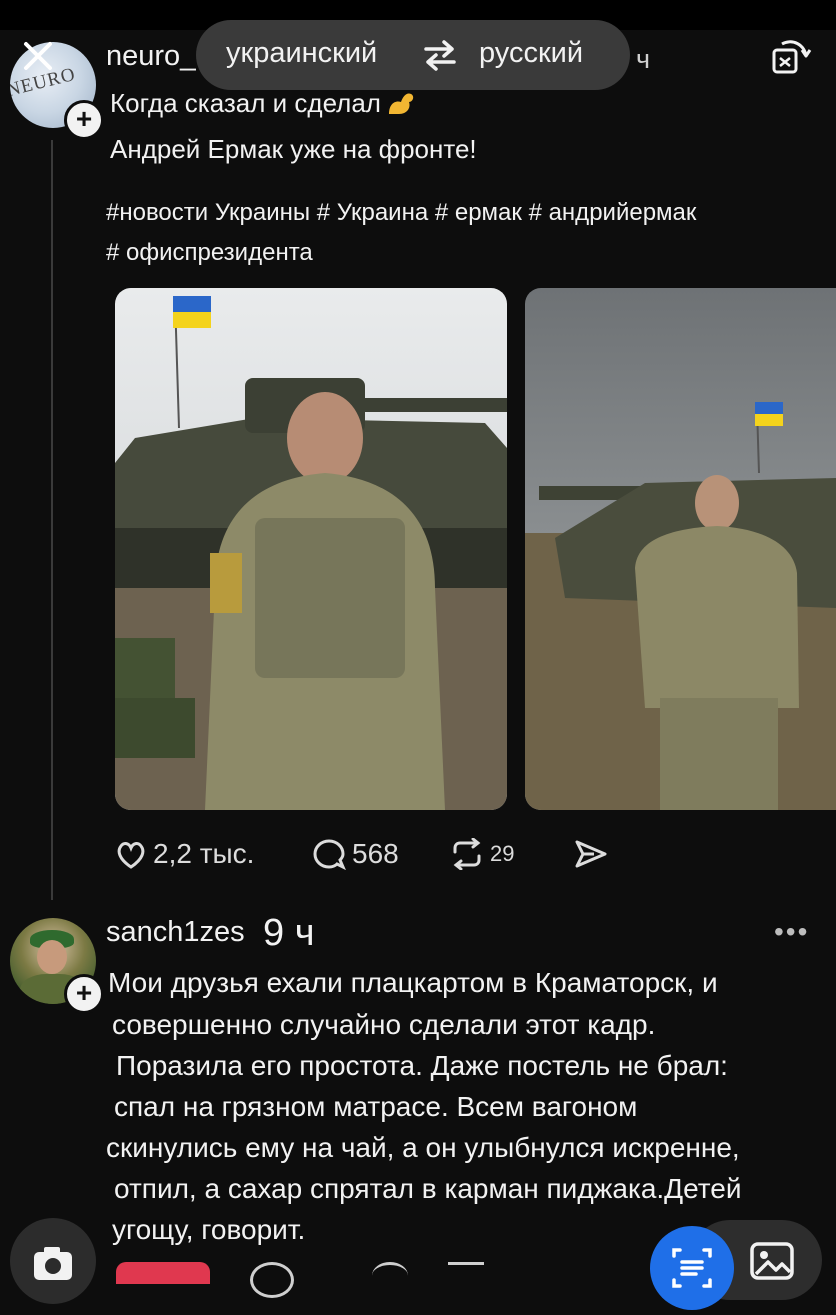 Image resolution: width=836 pixels, height=1315 pixels. Describe the element at coordinates (791, 932) in the screenshot. I see `more-icon: •••` at that location.